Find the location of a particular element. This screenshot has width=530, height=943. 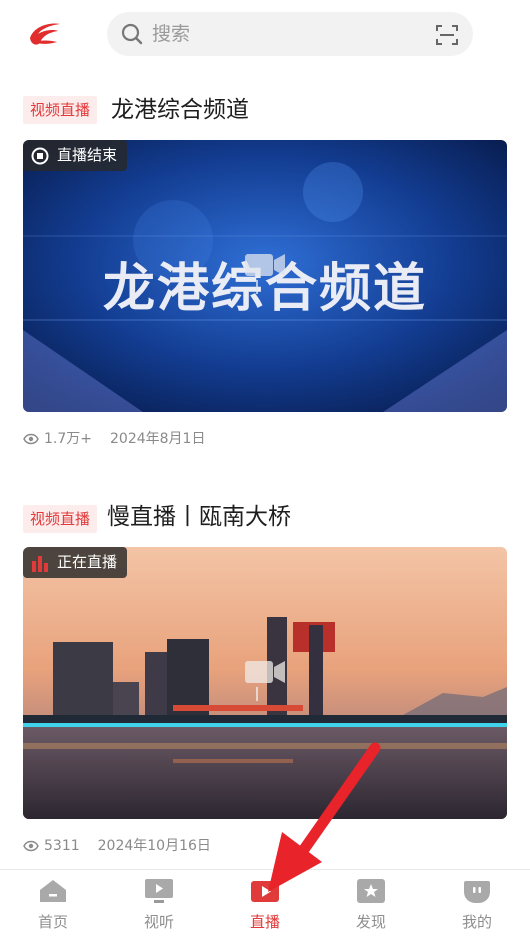

live-play-icon is located at coordinates (265, 891).